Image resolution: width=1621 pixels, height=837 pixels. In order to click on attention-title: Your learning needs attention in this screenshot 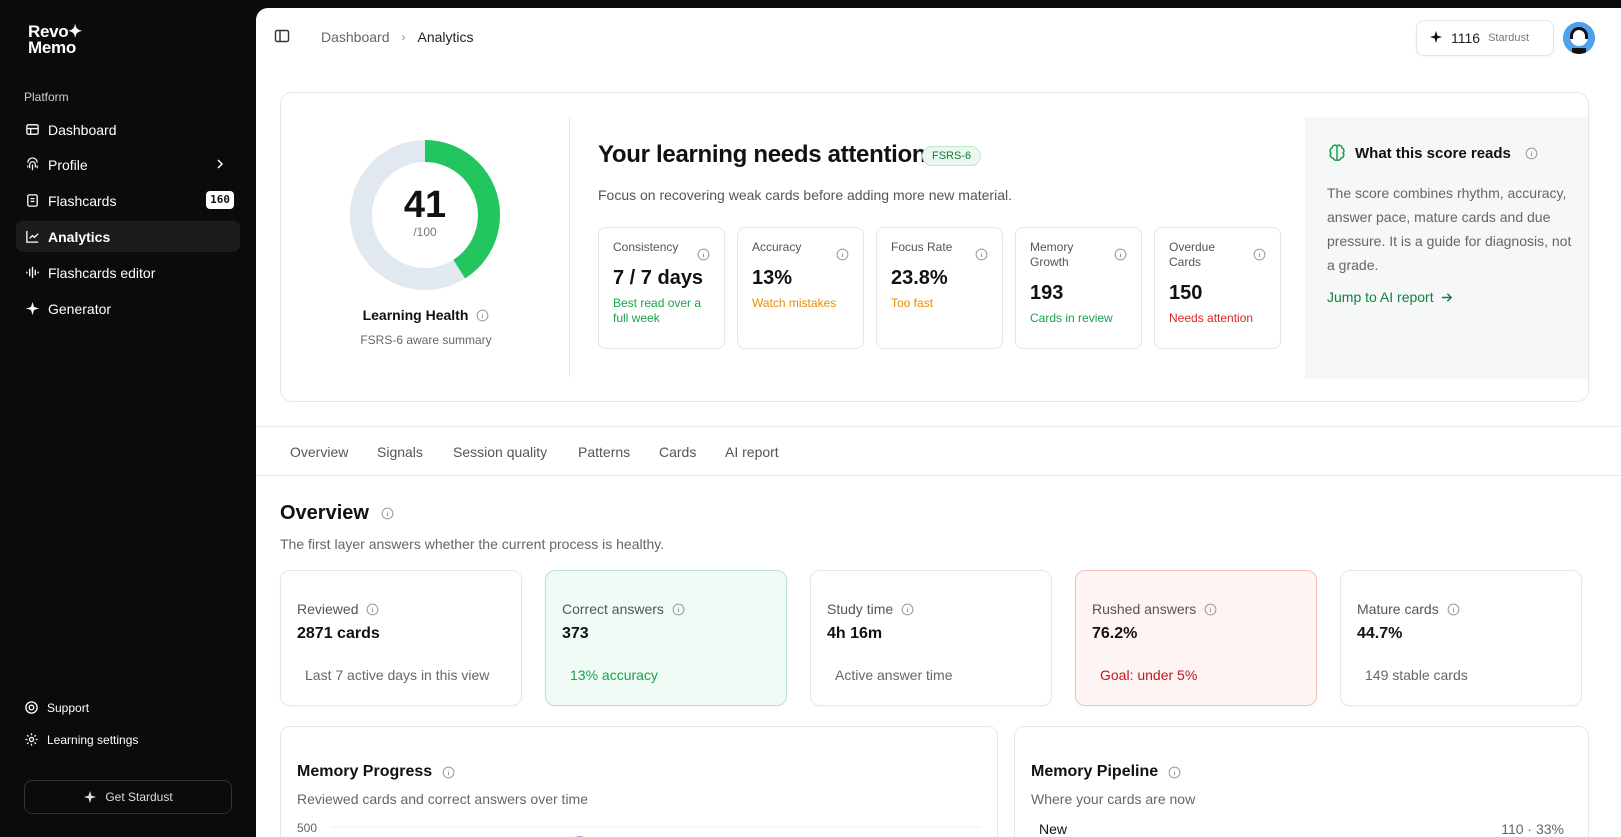, I will do `click(762, 154)`.